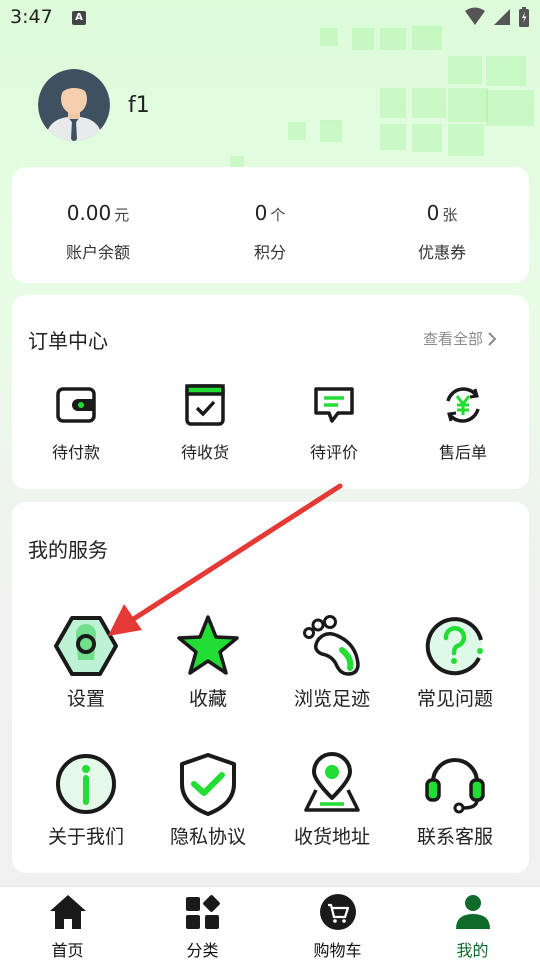 The image size is (540, 960). I want to click on service-history: 浏览足迹, so click(332, 662).